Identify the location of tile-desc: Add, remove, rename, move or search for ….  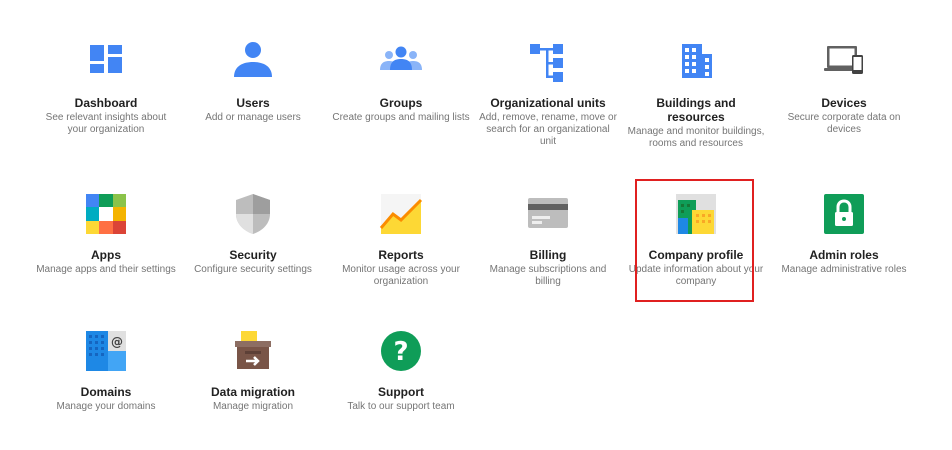
(548, 129).